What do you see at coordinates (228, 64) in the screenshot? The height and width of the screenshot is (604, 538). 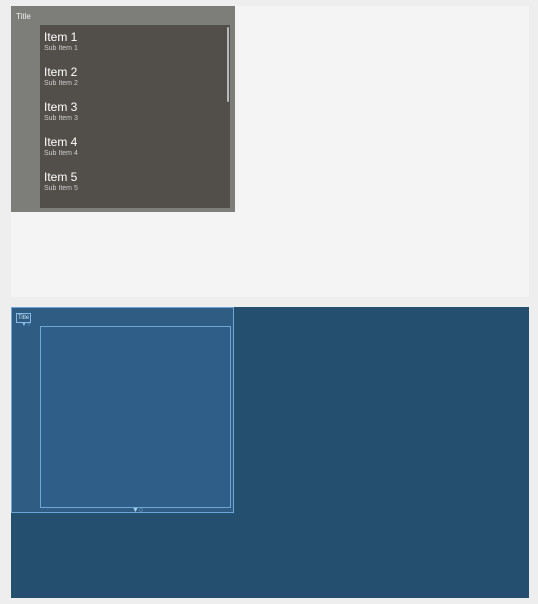 I see `list-scrollbar` at bounding box center [228, 64].